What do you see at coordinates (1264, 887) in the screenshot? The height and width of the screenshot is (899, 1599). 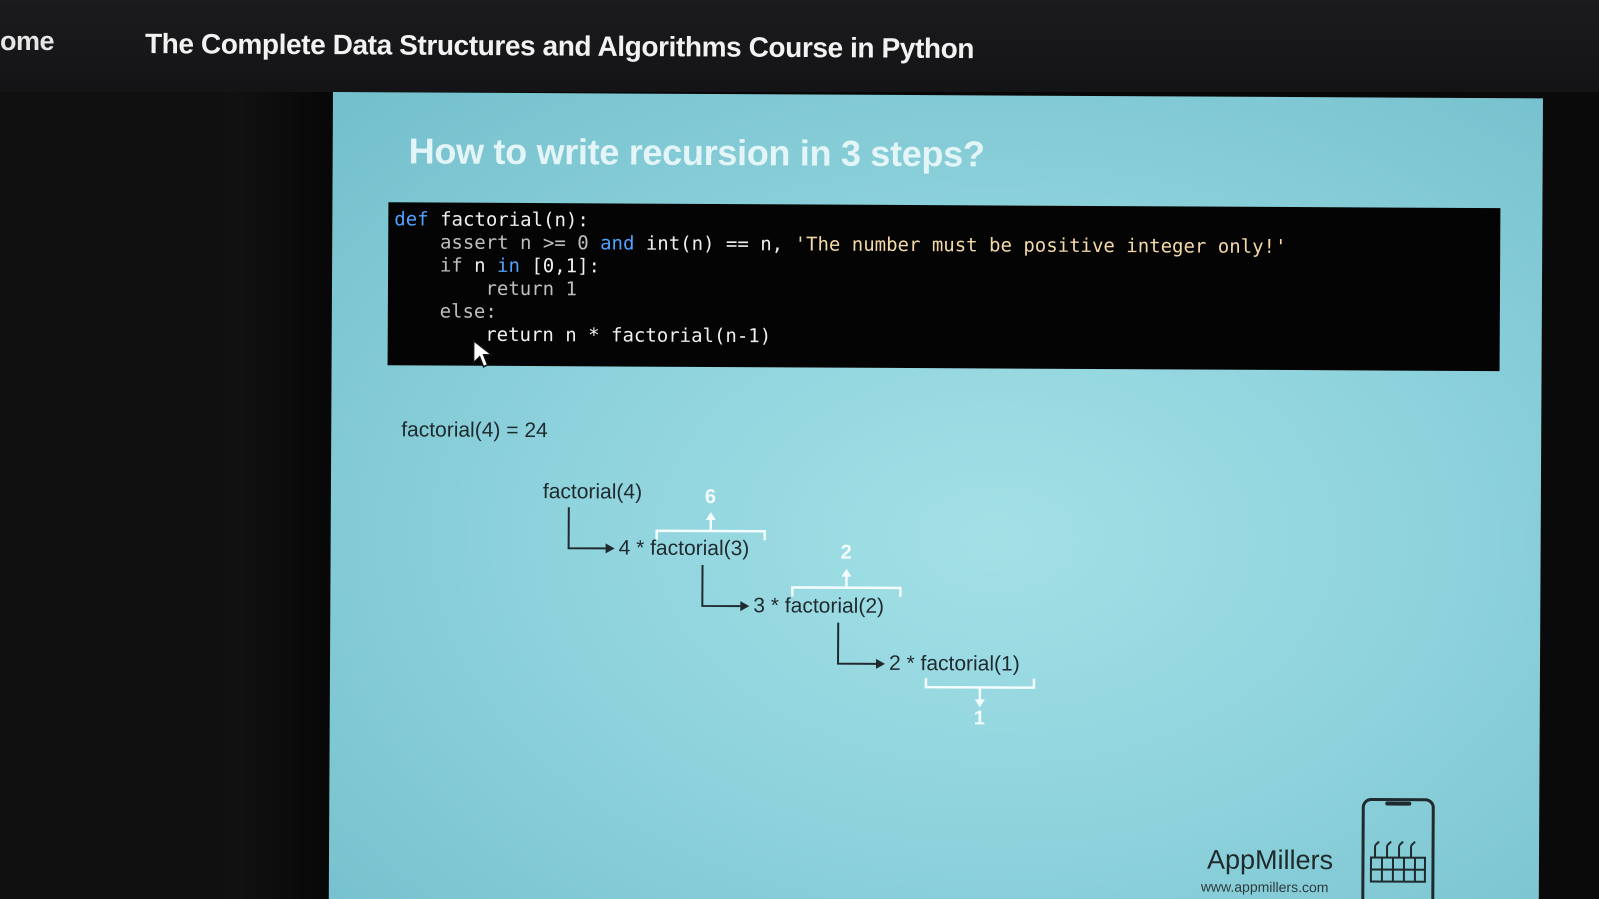 I see `brand-url: www.appmillers.com` at bounding box center [1264, 887].